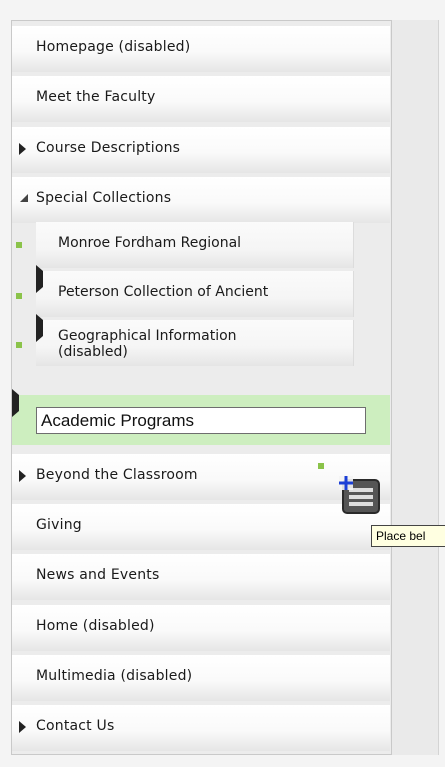 The width and height of the screenshot is (445, 767). Describe the element at coordinates (95, 626) in the screenshot. I see `menu-item-label: Home (disabled)` at that location.